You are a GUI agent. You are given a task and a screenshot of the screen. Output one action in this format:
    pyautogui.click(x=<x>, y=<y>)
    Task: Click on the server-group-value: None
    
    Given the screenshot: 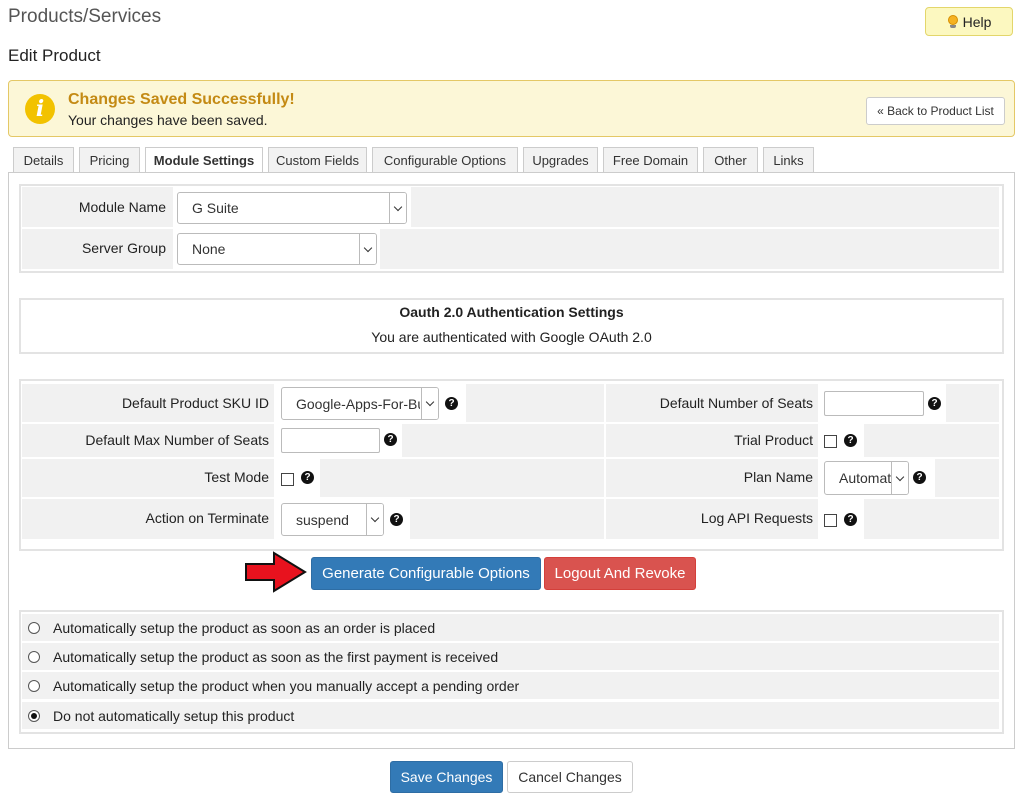 What is the action you would take?
    pyautogui.click(x=209, y=249)
    